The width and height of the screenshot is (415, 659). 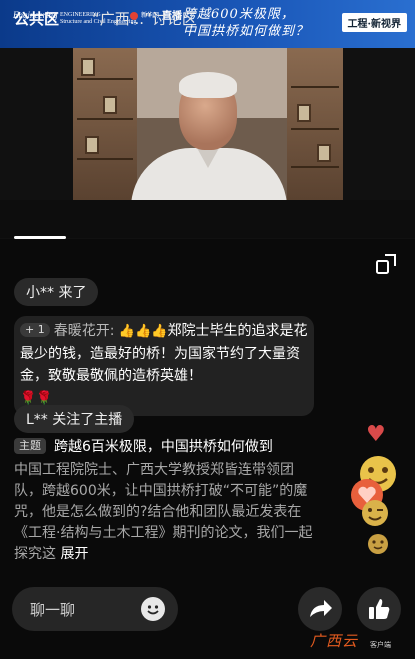 I want to click on bookshelf-left, so click(x=105, y=124).